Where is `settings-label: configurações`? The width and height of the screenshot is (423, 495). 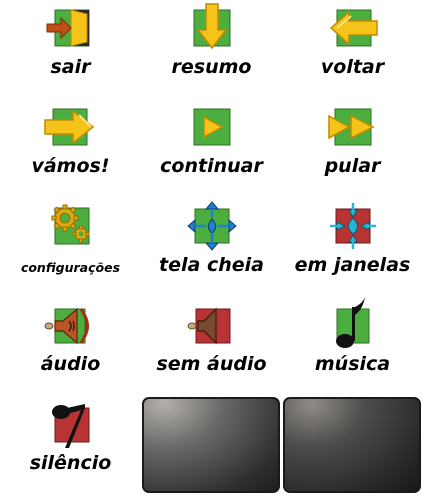
settings-label: configurações is located at coordinates (70, 267).